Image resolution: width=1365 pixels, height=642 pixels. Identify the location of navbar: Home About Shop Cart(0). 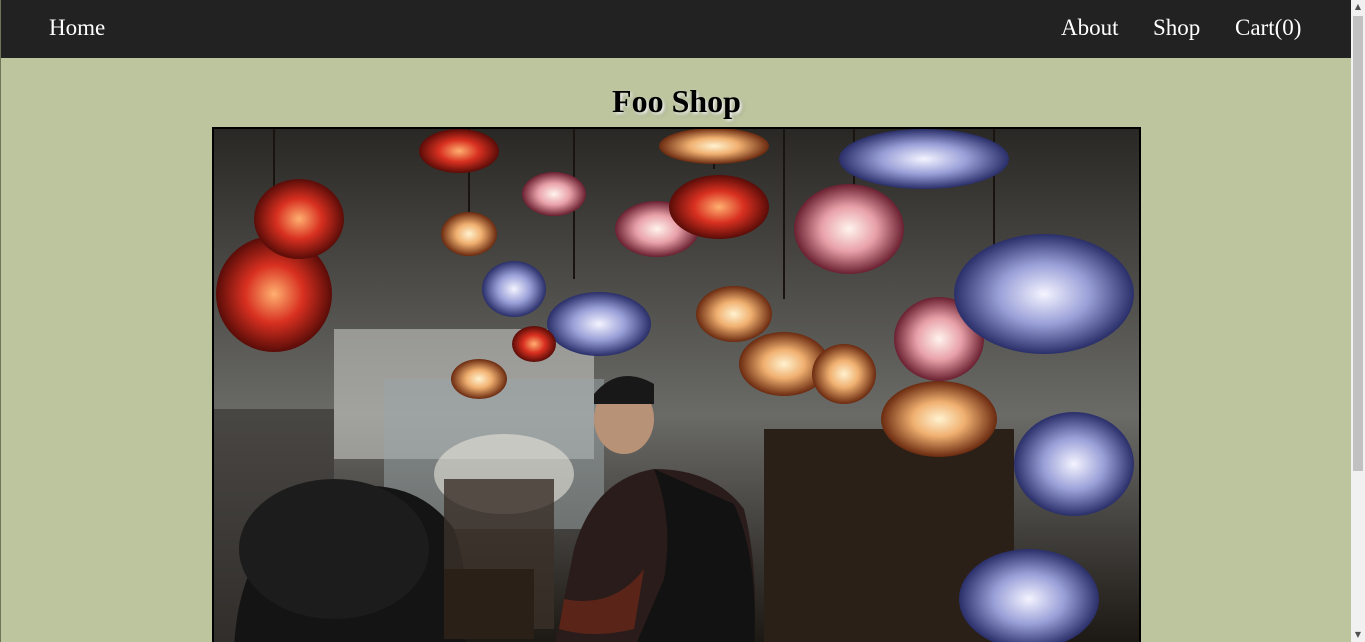
(676, 29).